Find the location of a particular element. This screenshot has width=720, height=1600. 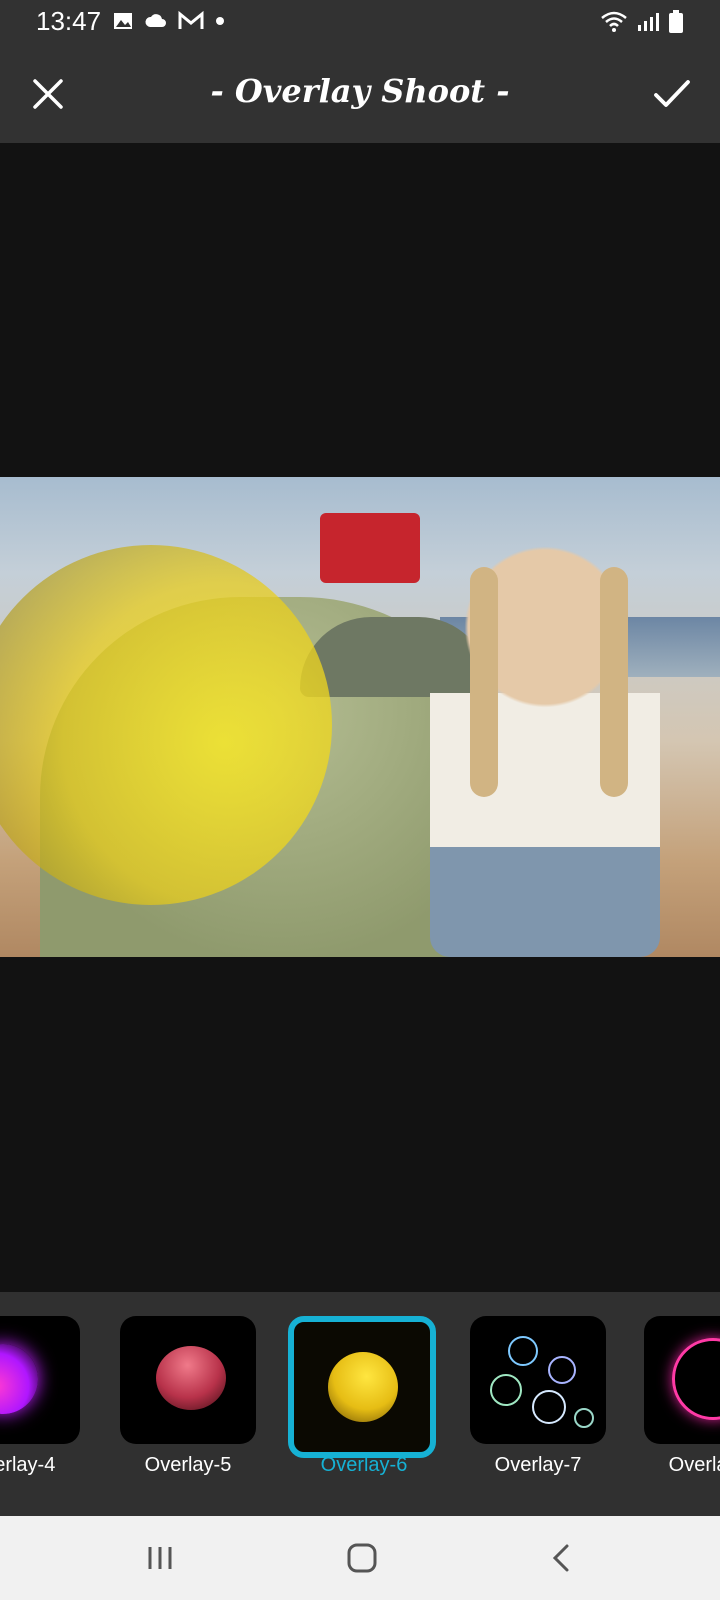

overlay-label: Overlay-5 is located at coordinates (188, 1465).